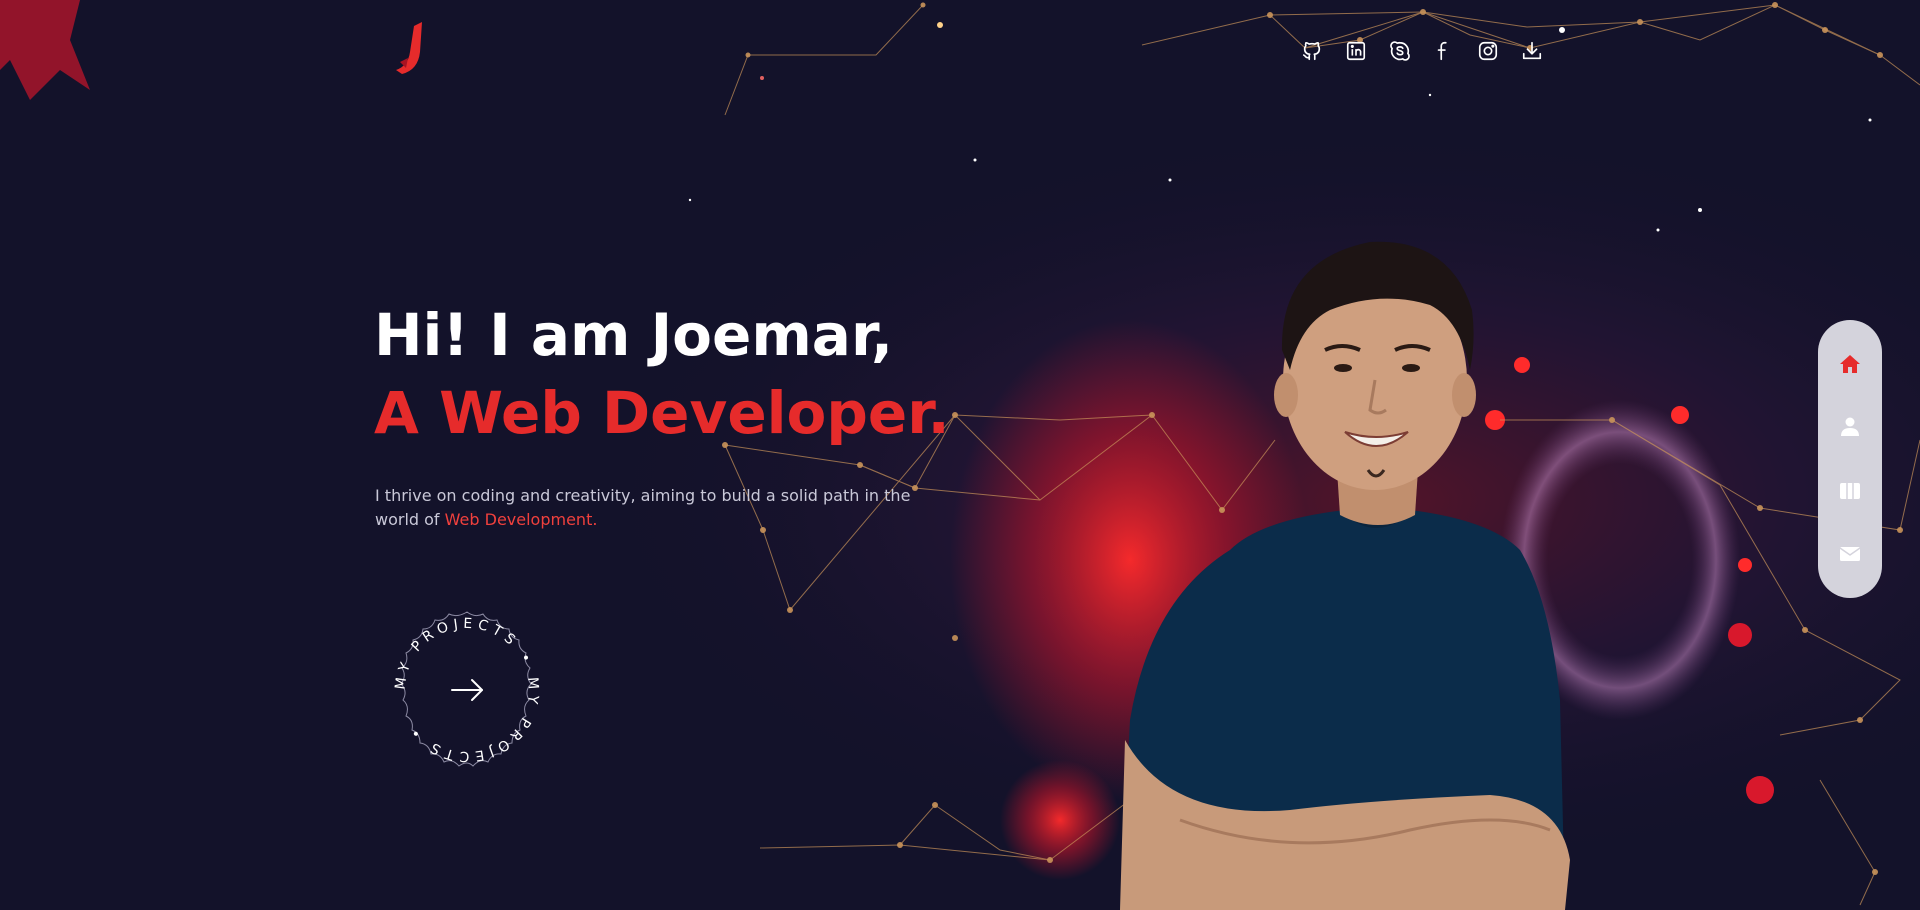  I want to click on mail-icon, so click(1850, 554).